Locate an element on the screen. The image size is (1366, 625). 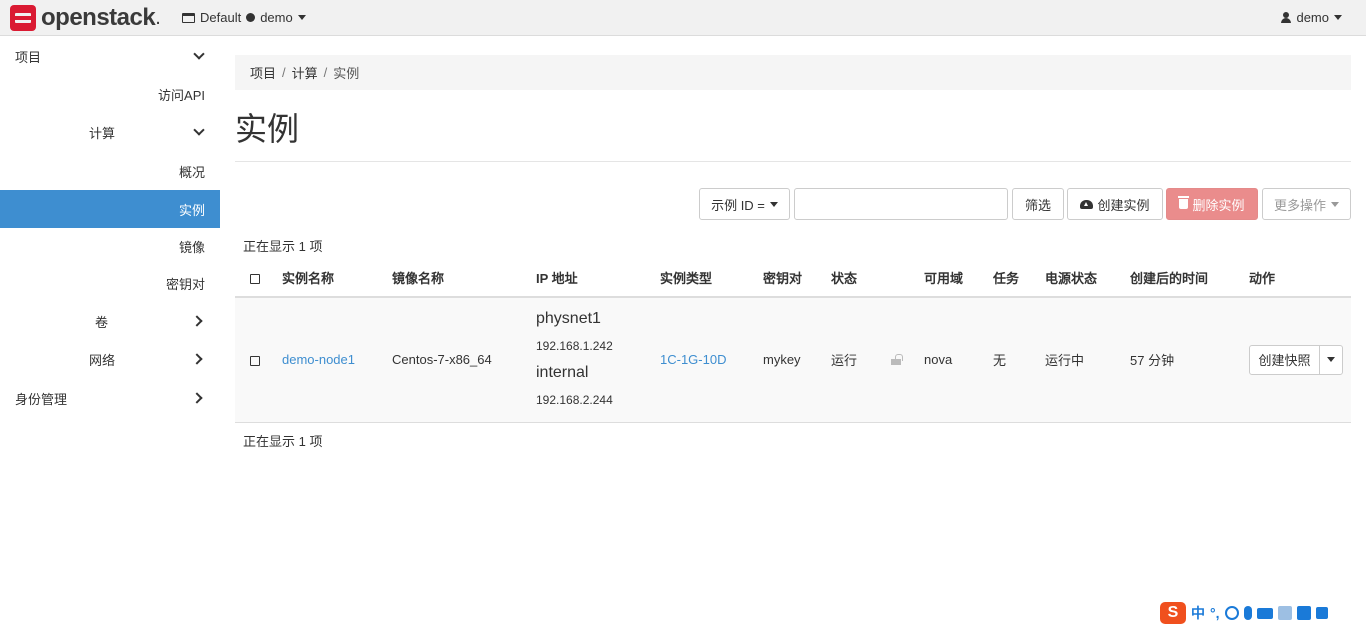
delete-instances-button: 删除实例 is located at coordinates (1212, 204).